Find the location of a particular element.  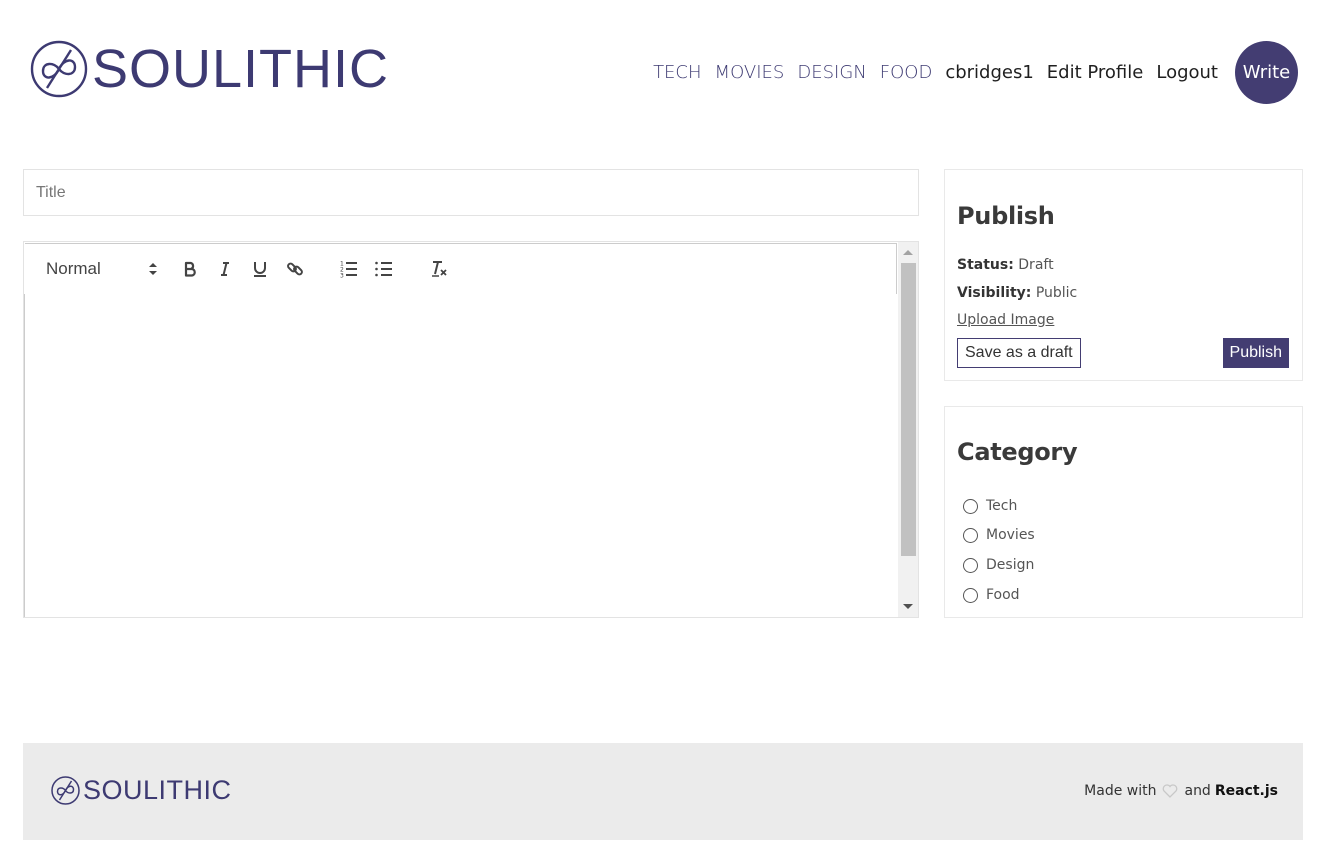

status-label: Status: is located at coordinates (985, 265).